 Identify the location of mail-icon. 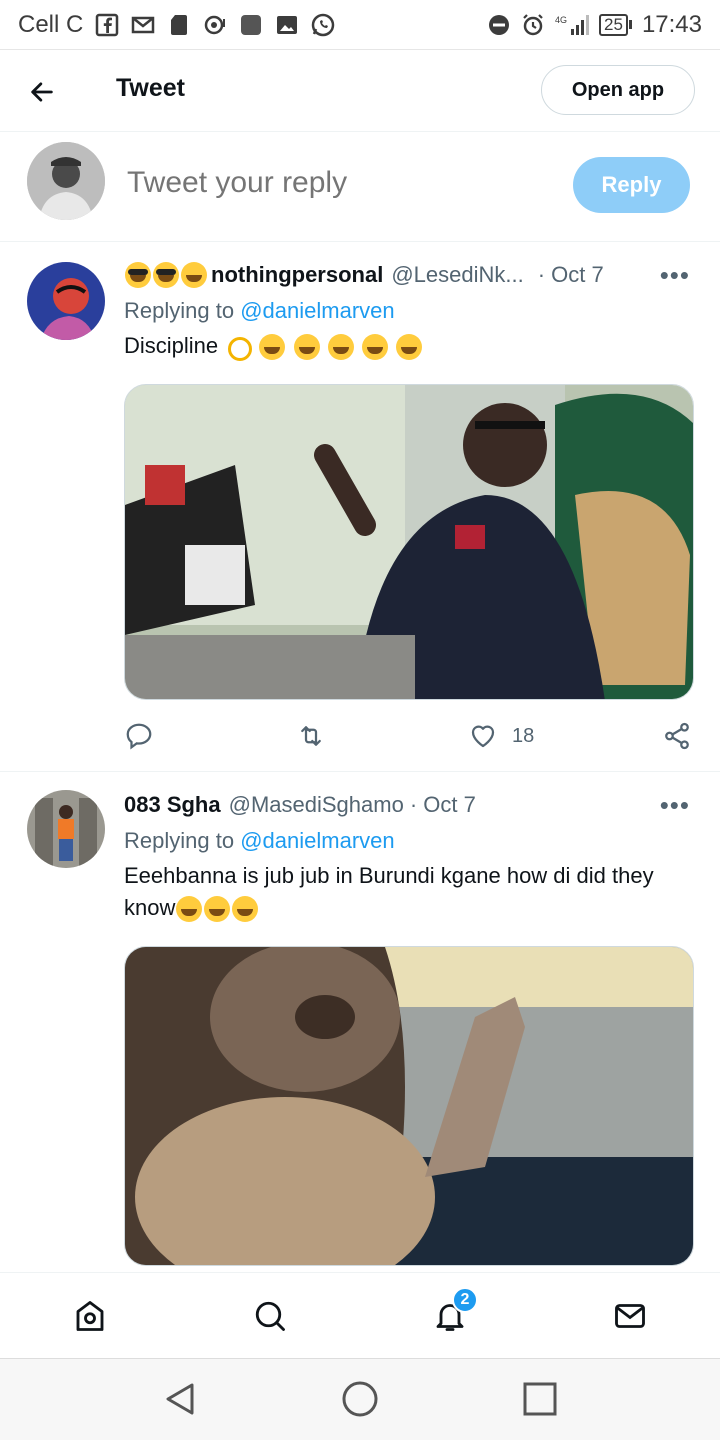
(143, 25).